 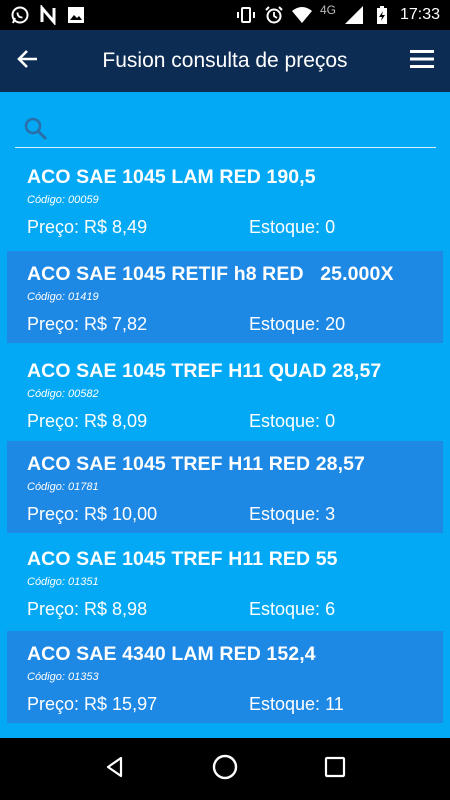 What do you see at coordinates (48, 15) in the screenshot?
I see `n-app-icon` at bounding box center [48, 15].